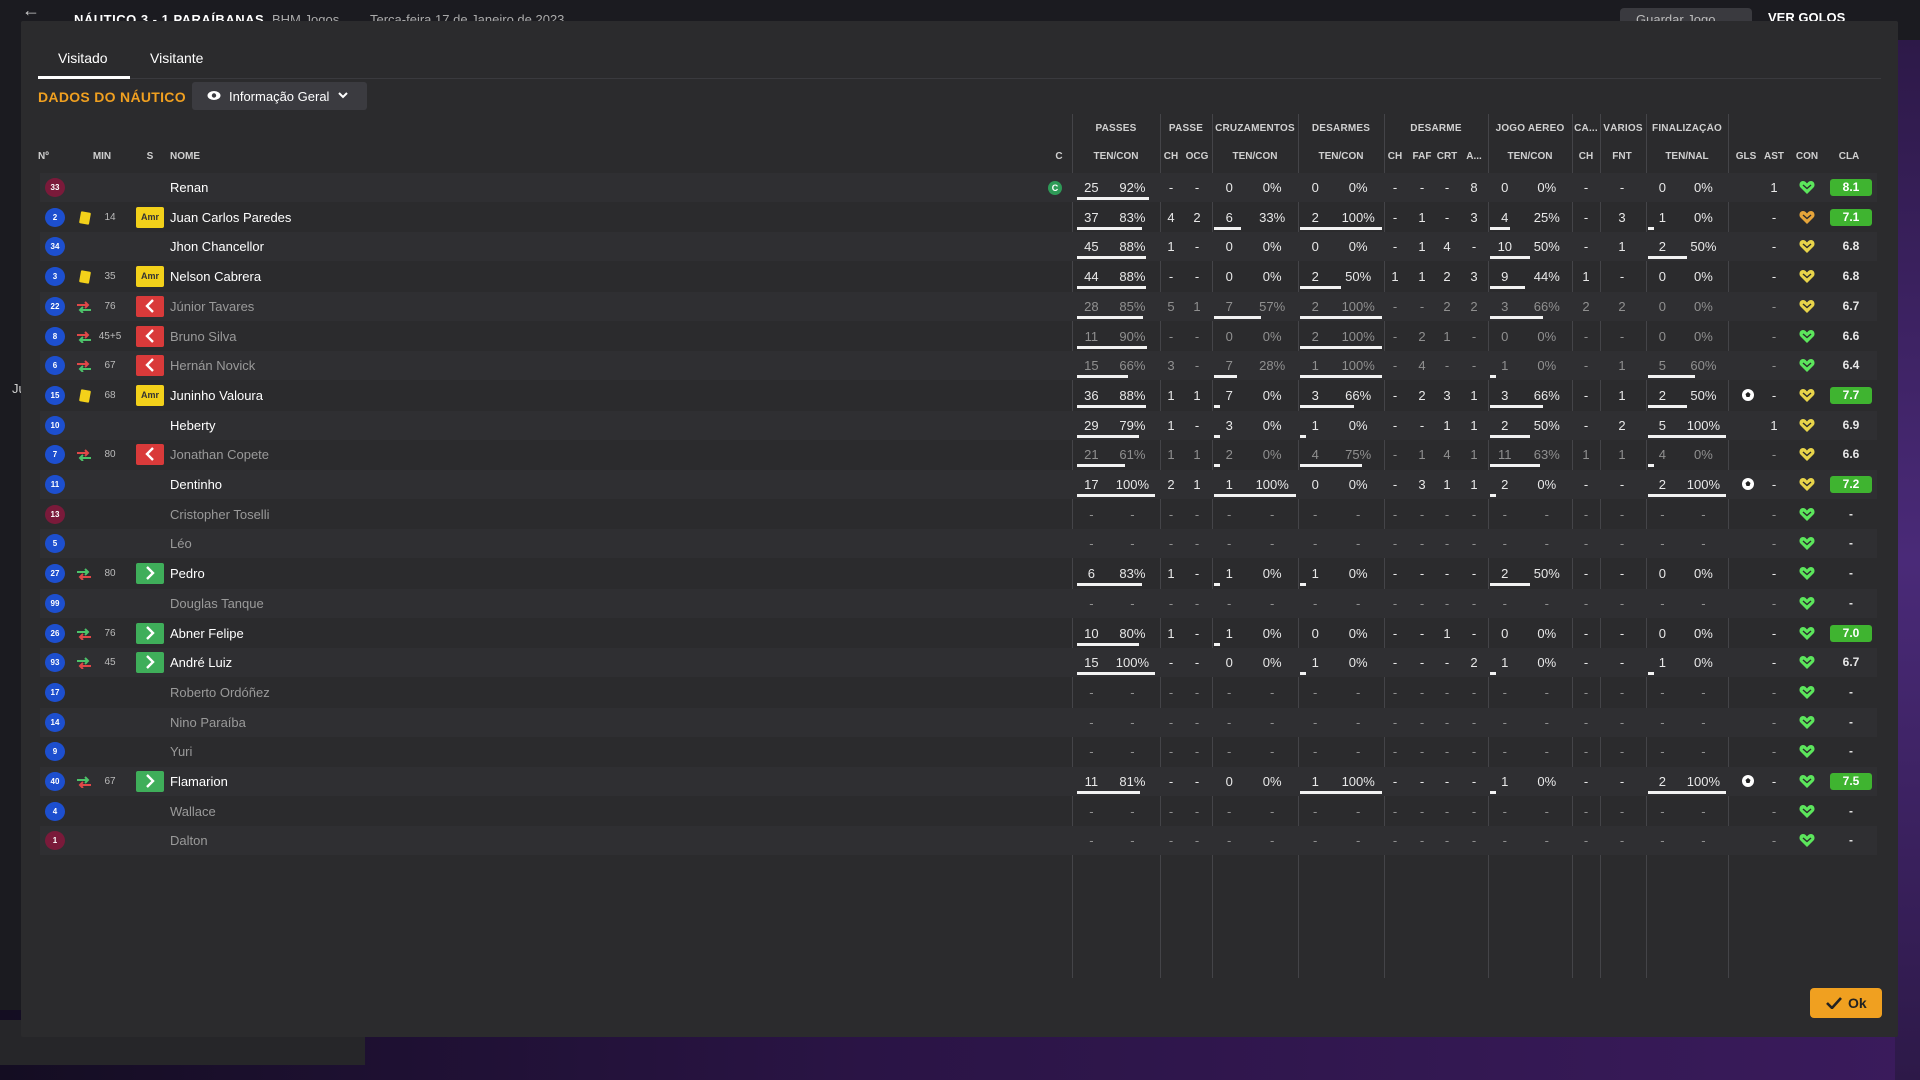 The image size is (1920, 1080). What do you see at coordinates (217, 246) in the screenshot?
I see `player-name: Jhon Chancellor` at bounding box center [217, 246].